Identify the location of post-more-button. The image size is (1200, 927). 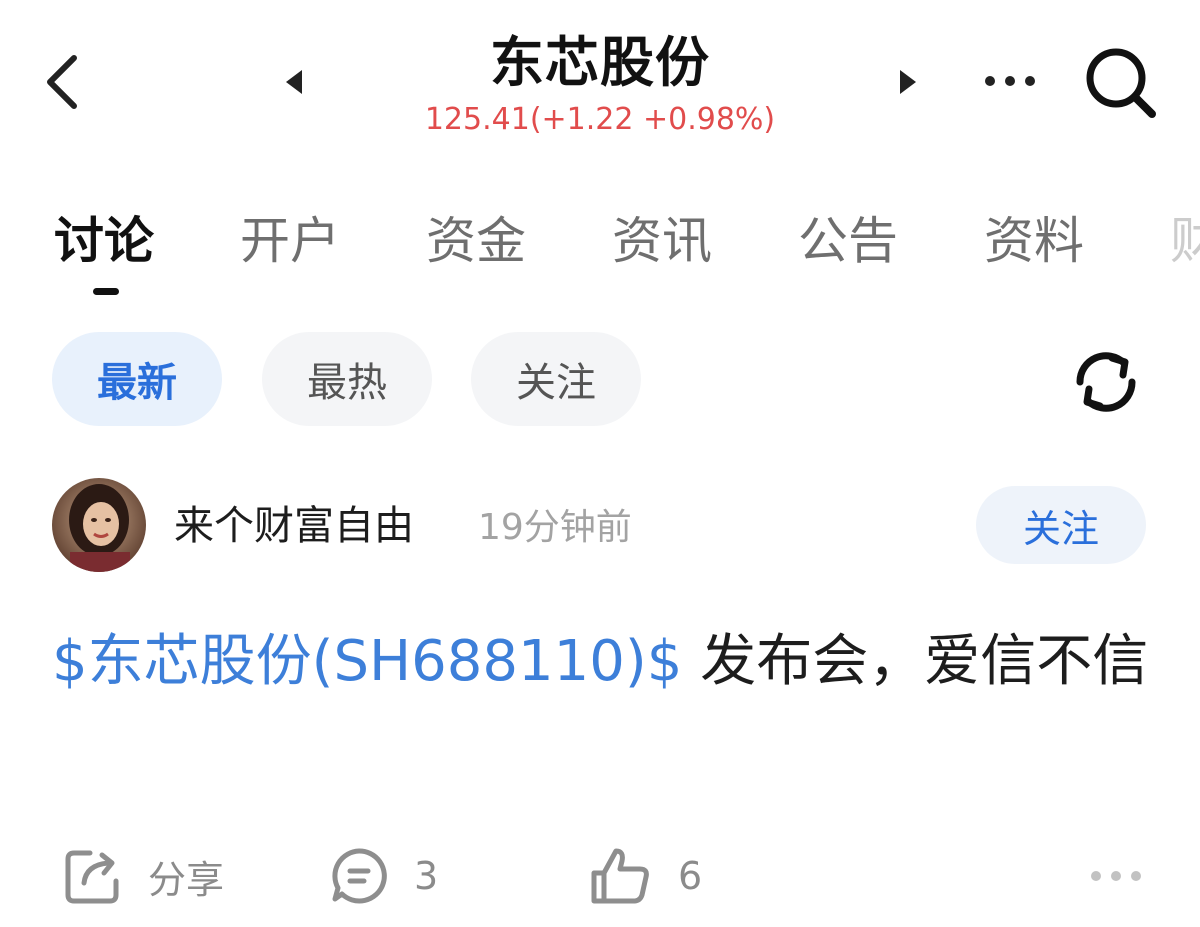
(1116, 876).